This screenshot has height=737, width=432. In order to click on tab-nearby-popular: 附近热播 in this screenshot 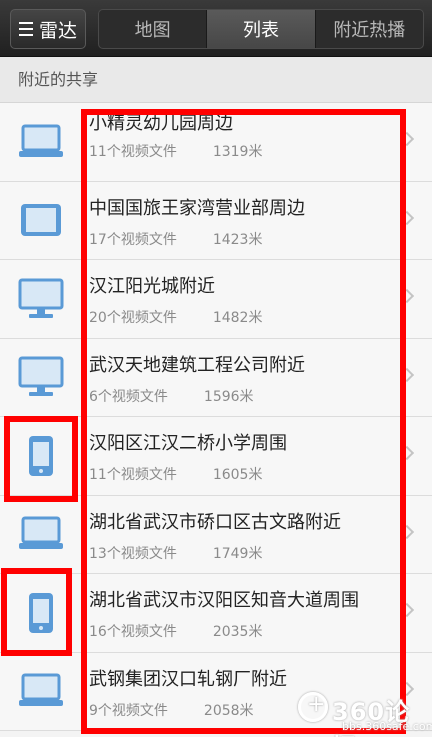, I will do `click(369, 29)`.